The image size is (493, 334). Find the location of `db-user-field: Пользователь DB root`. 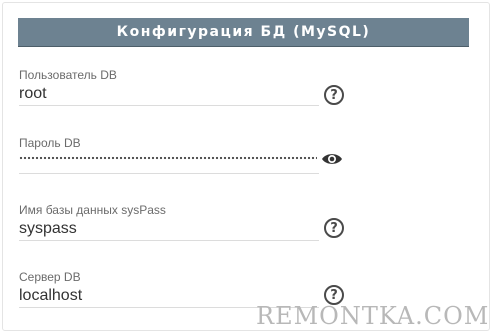

db-user-field: Пользователь DB root is located at coordinates (184, 87).